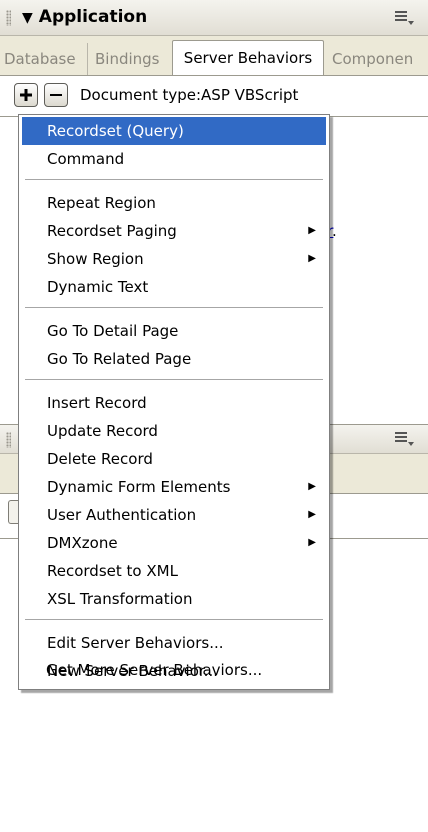  I want to click on menu-item-label: XSL Transformation, so click(120, 599).